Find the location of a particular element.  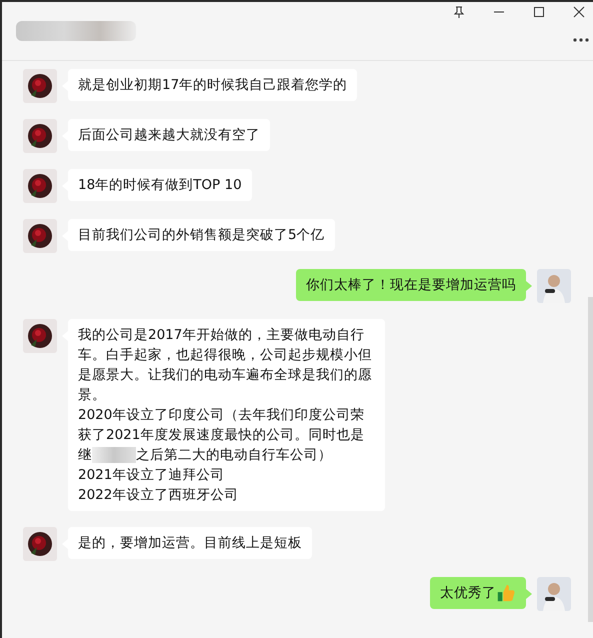

blurred-text is located at coordinates (114, 455).